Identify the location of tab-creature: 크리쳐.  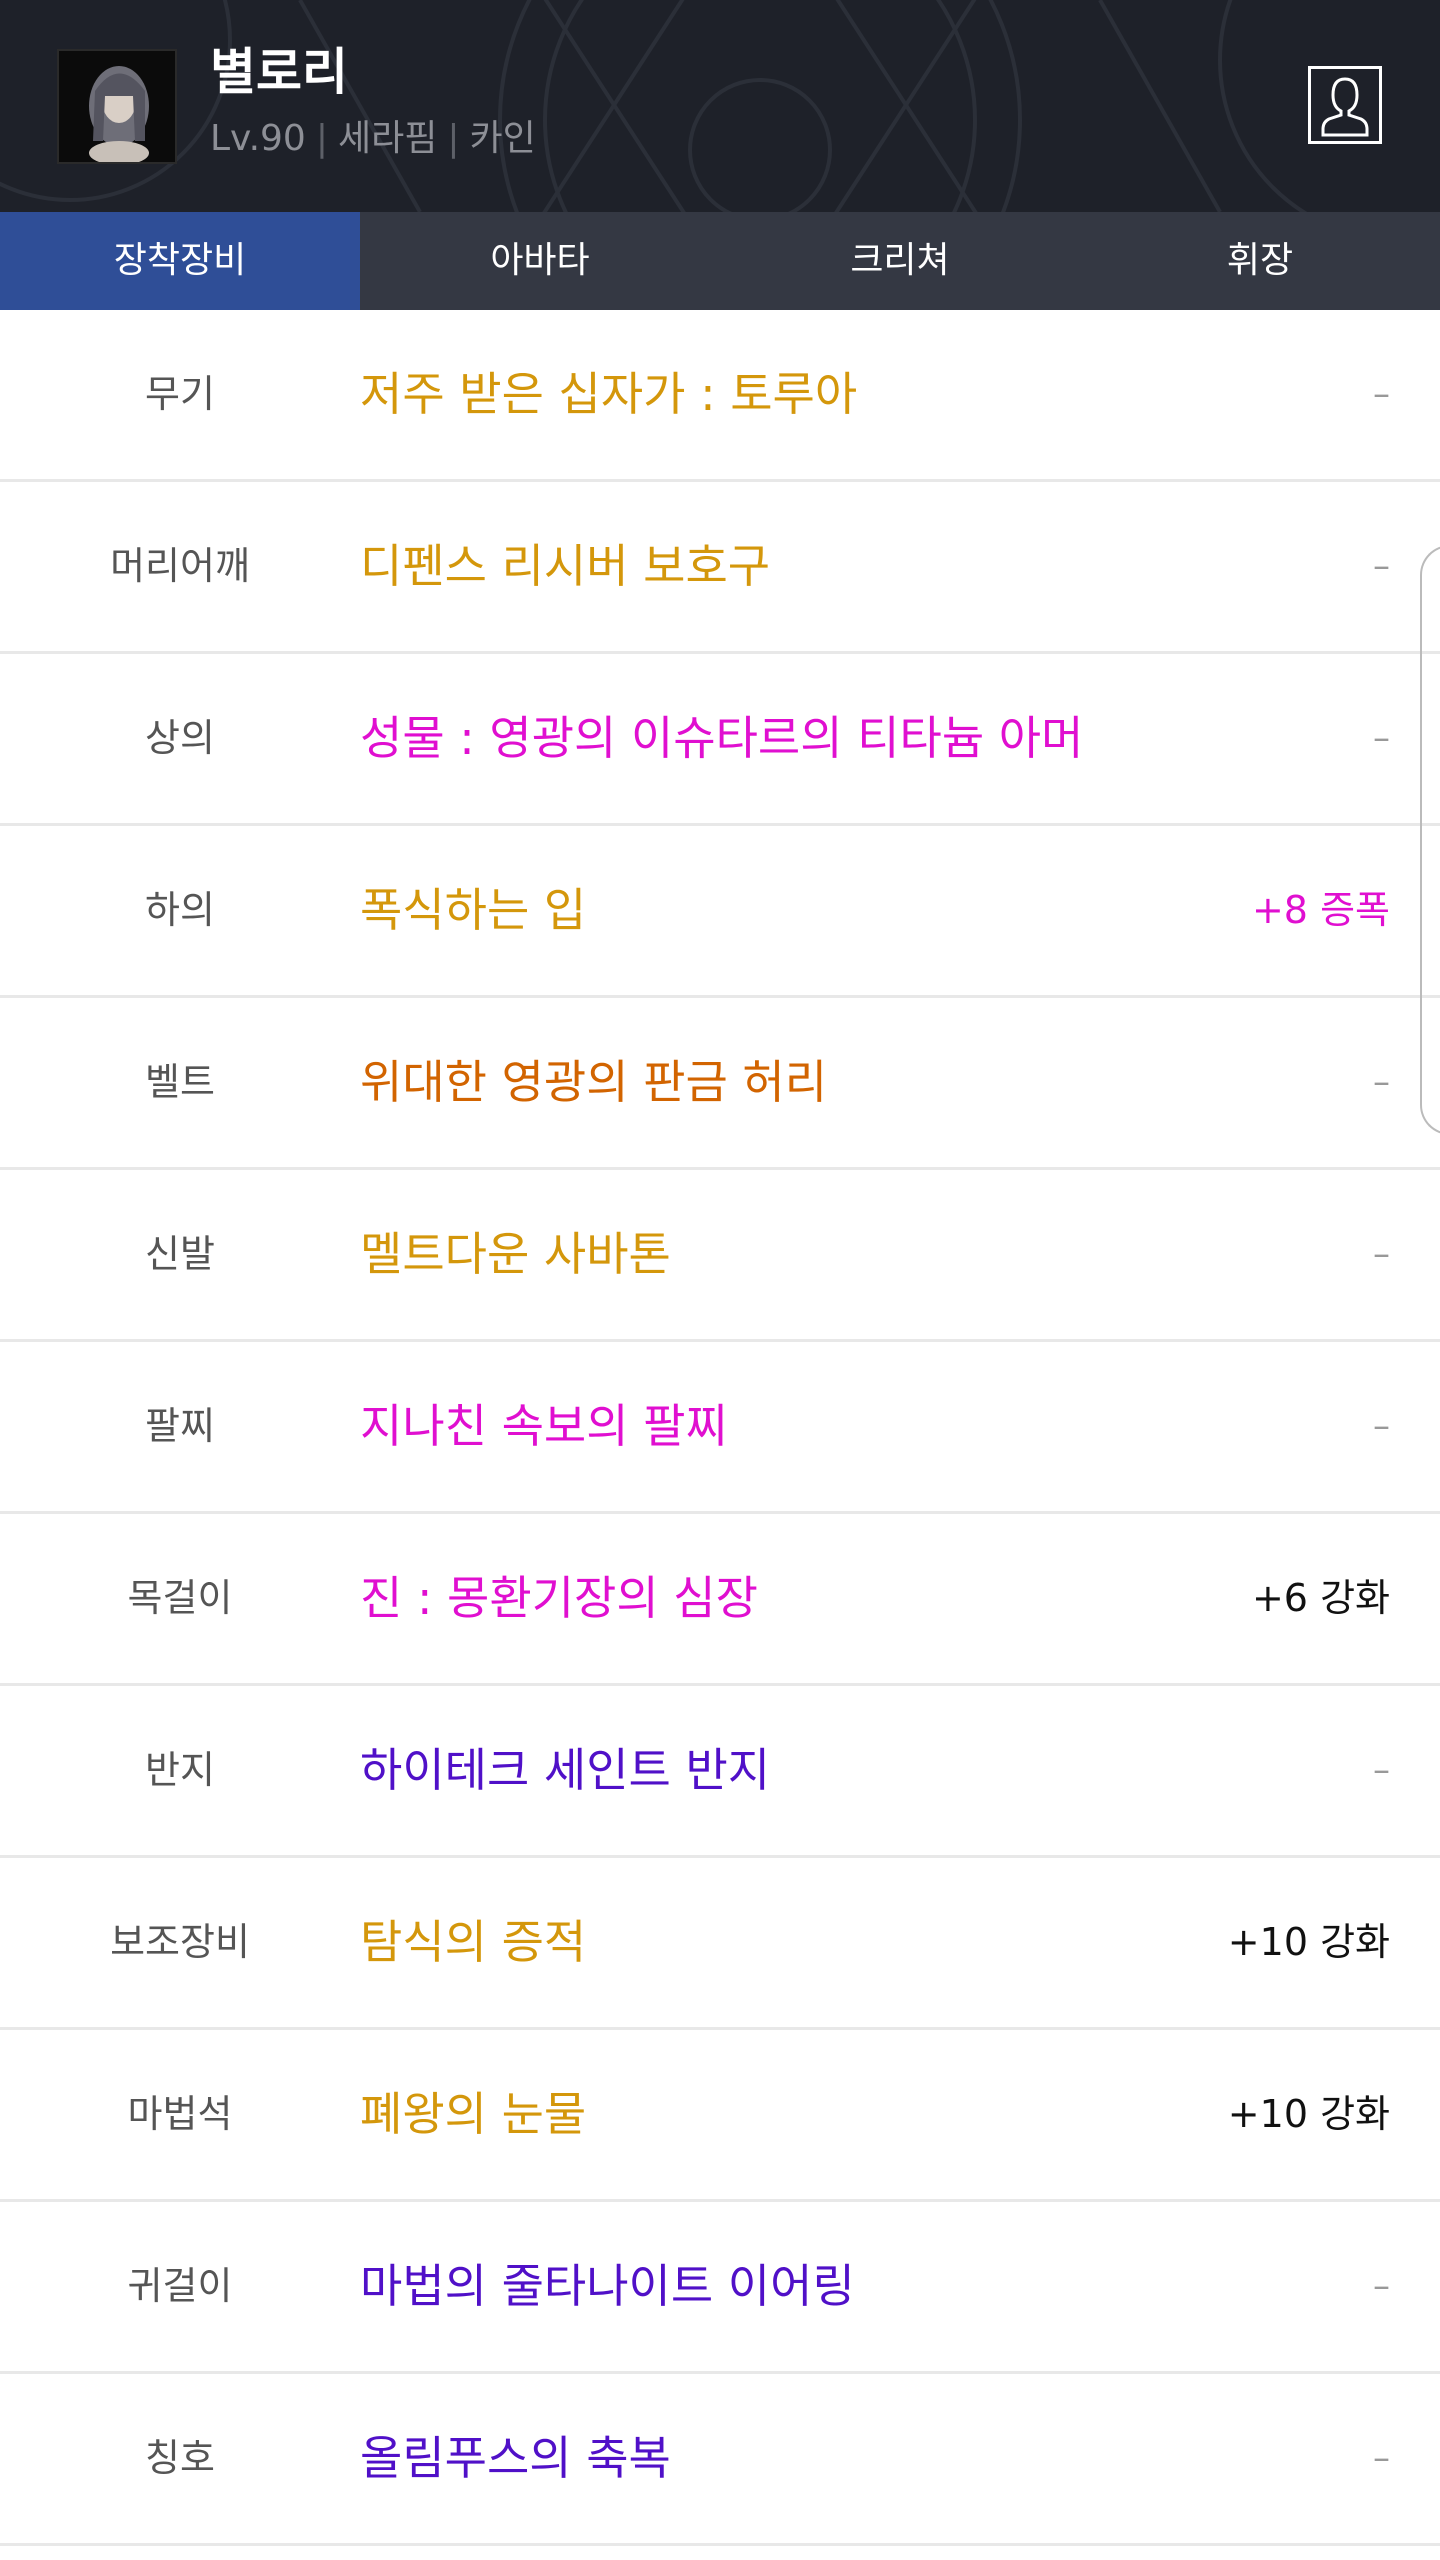
(900, 261).